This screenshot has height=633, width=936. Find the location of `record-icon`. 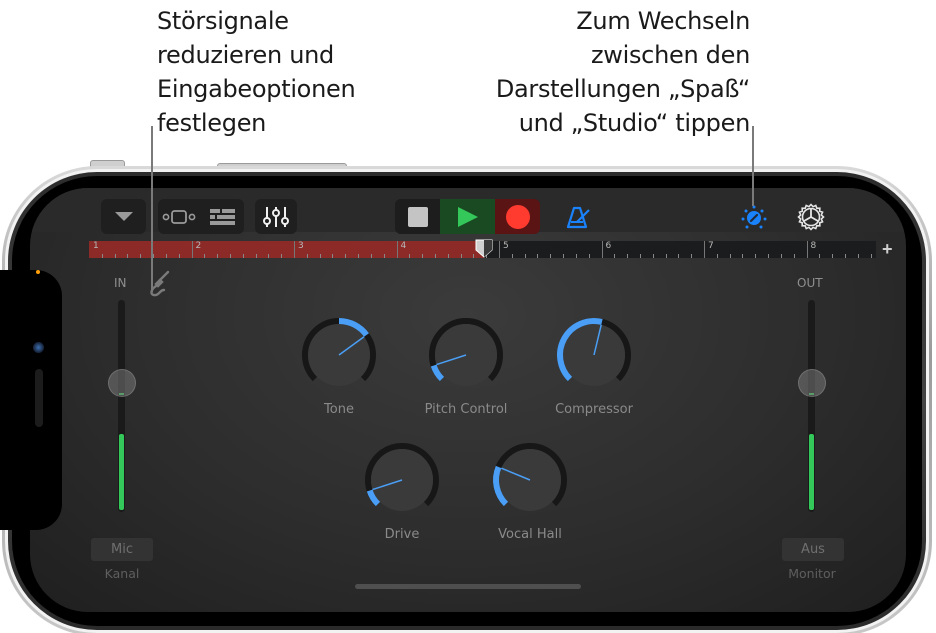

record-icon is located at coordinates (517, 216).